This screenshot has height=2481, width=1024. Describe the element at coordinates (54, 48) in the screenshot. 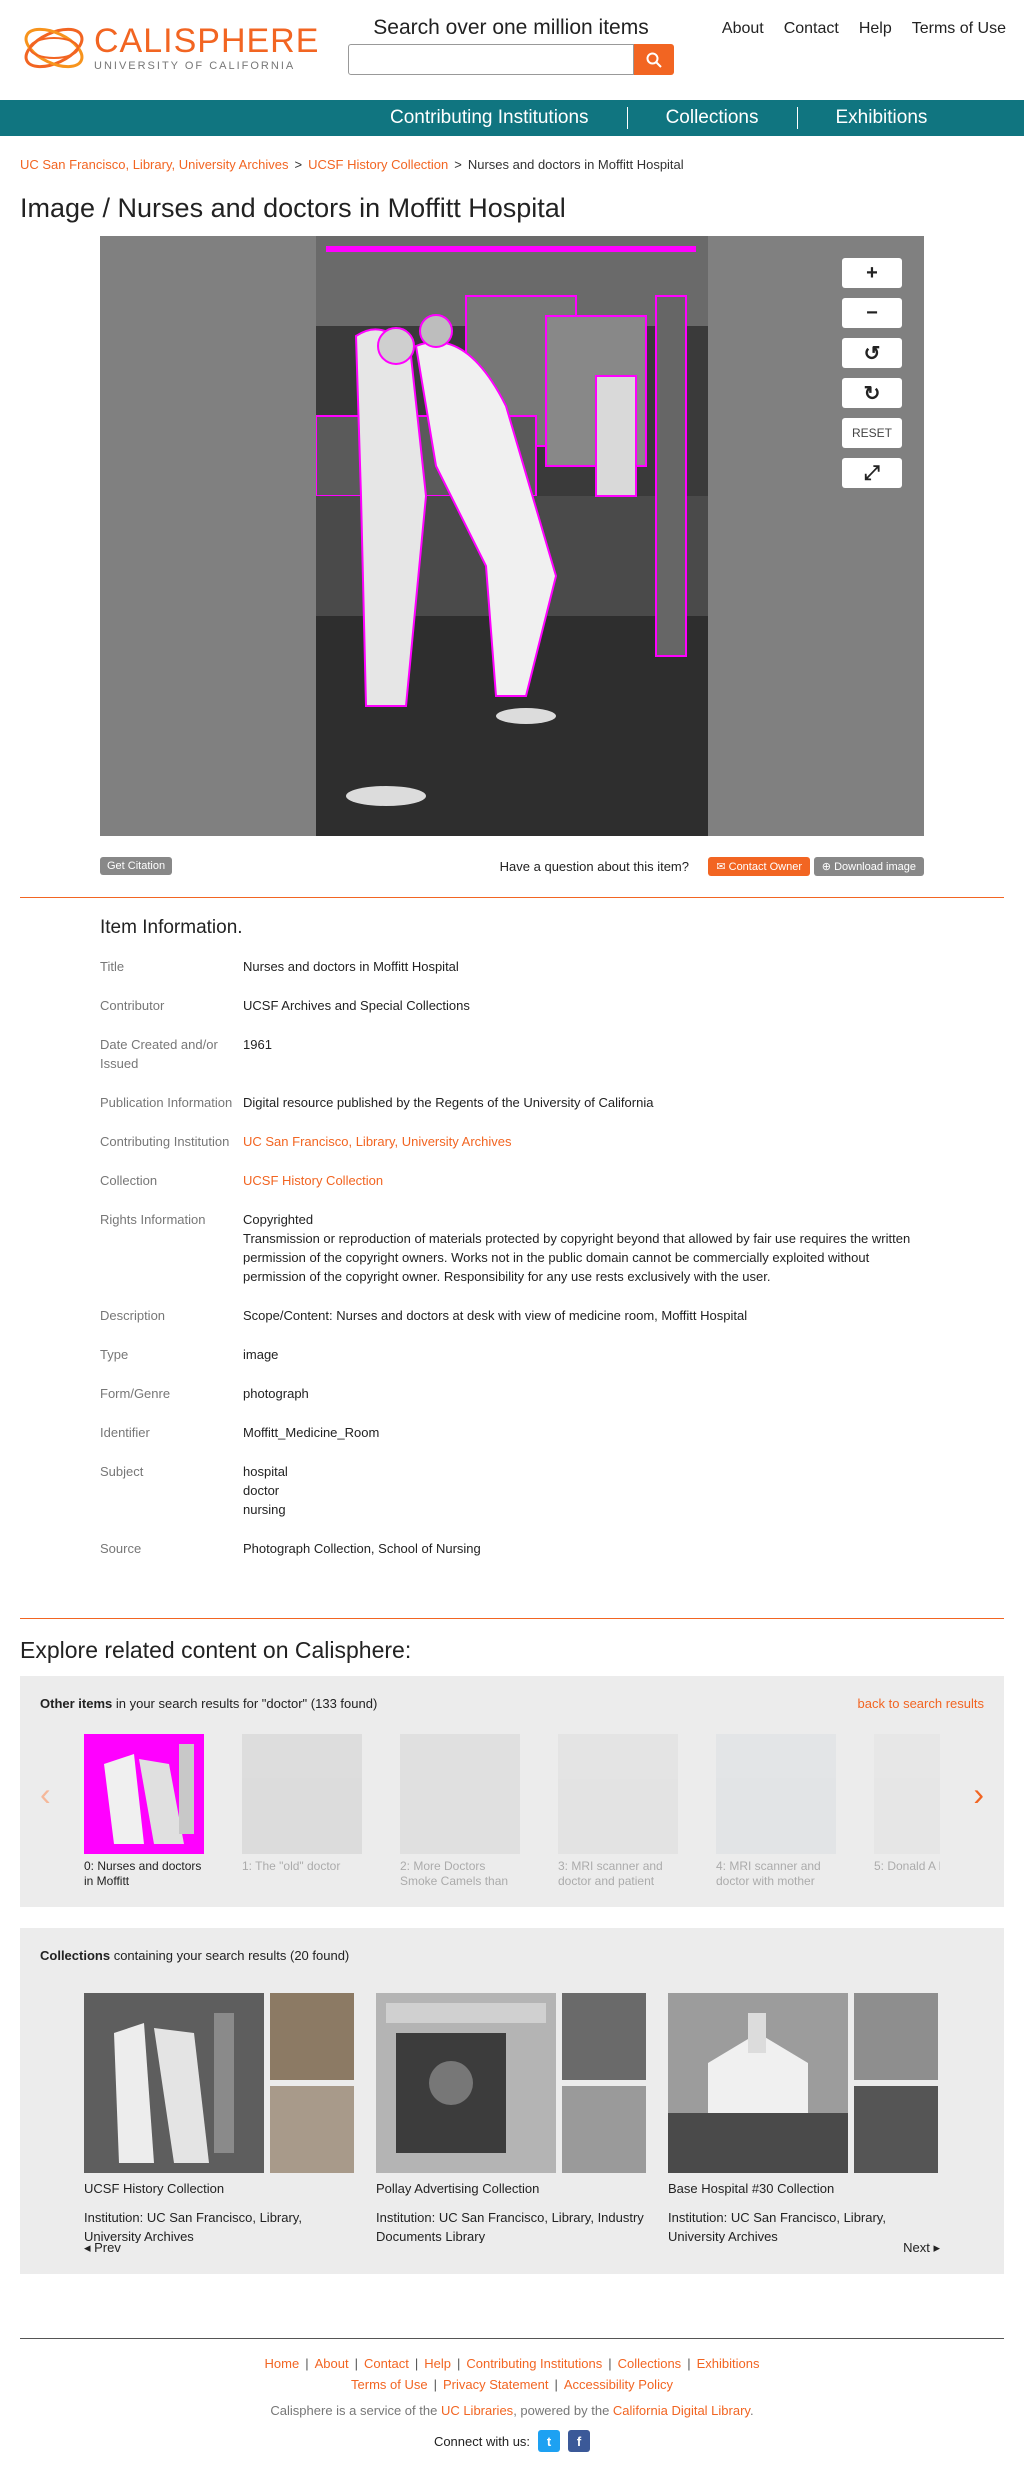

I see `calisphere-logo-icon` at that location.